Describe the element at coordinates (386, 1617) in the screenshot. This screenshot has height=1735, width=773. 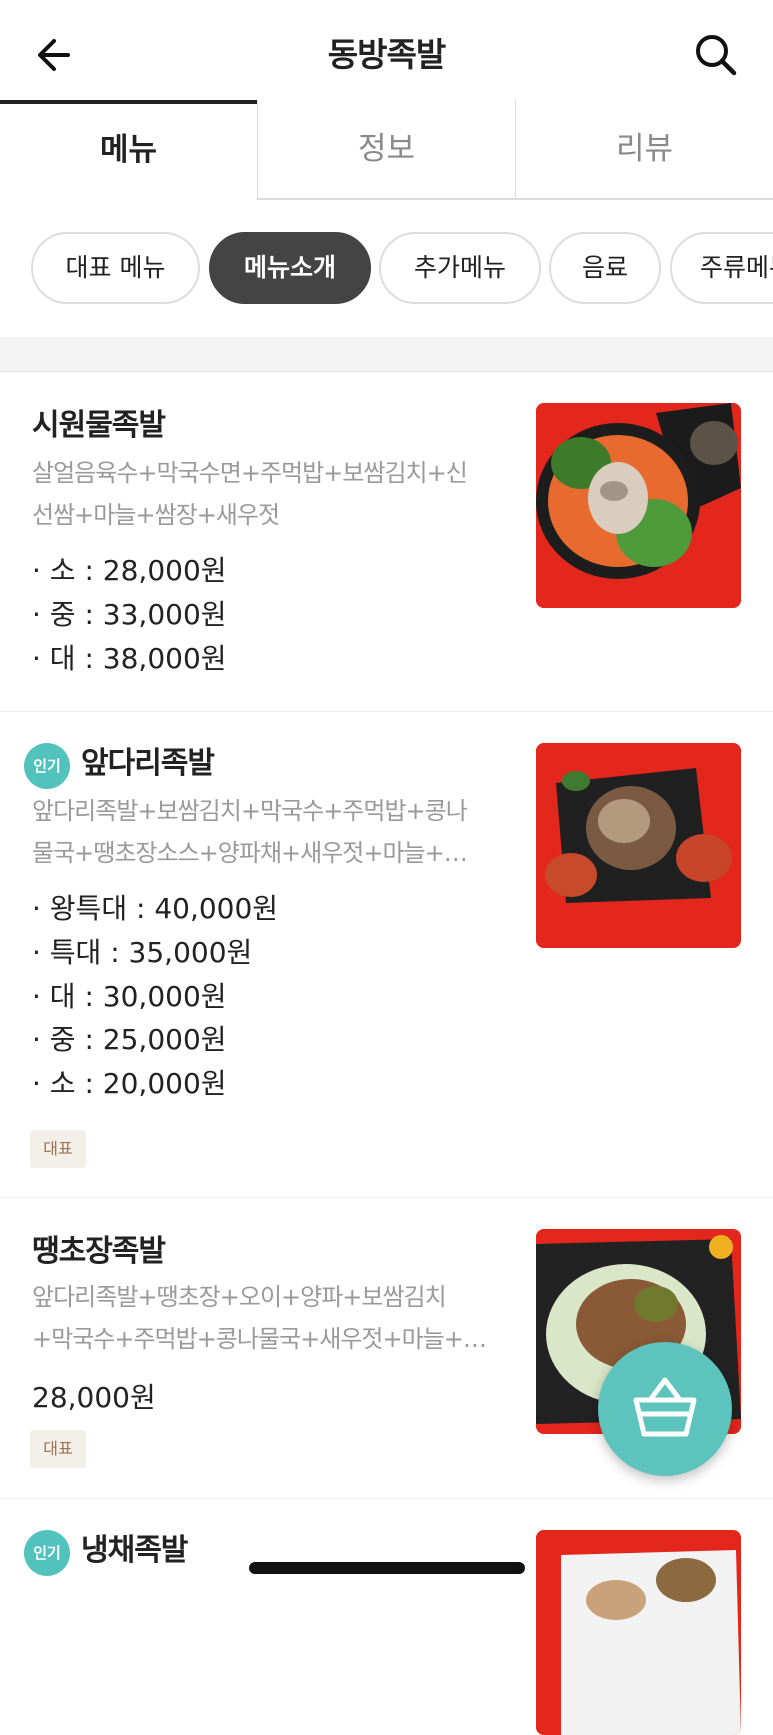
I see `menu-item: 인기 냉채족발` at that location.